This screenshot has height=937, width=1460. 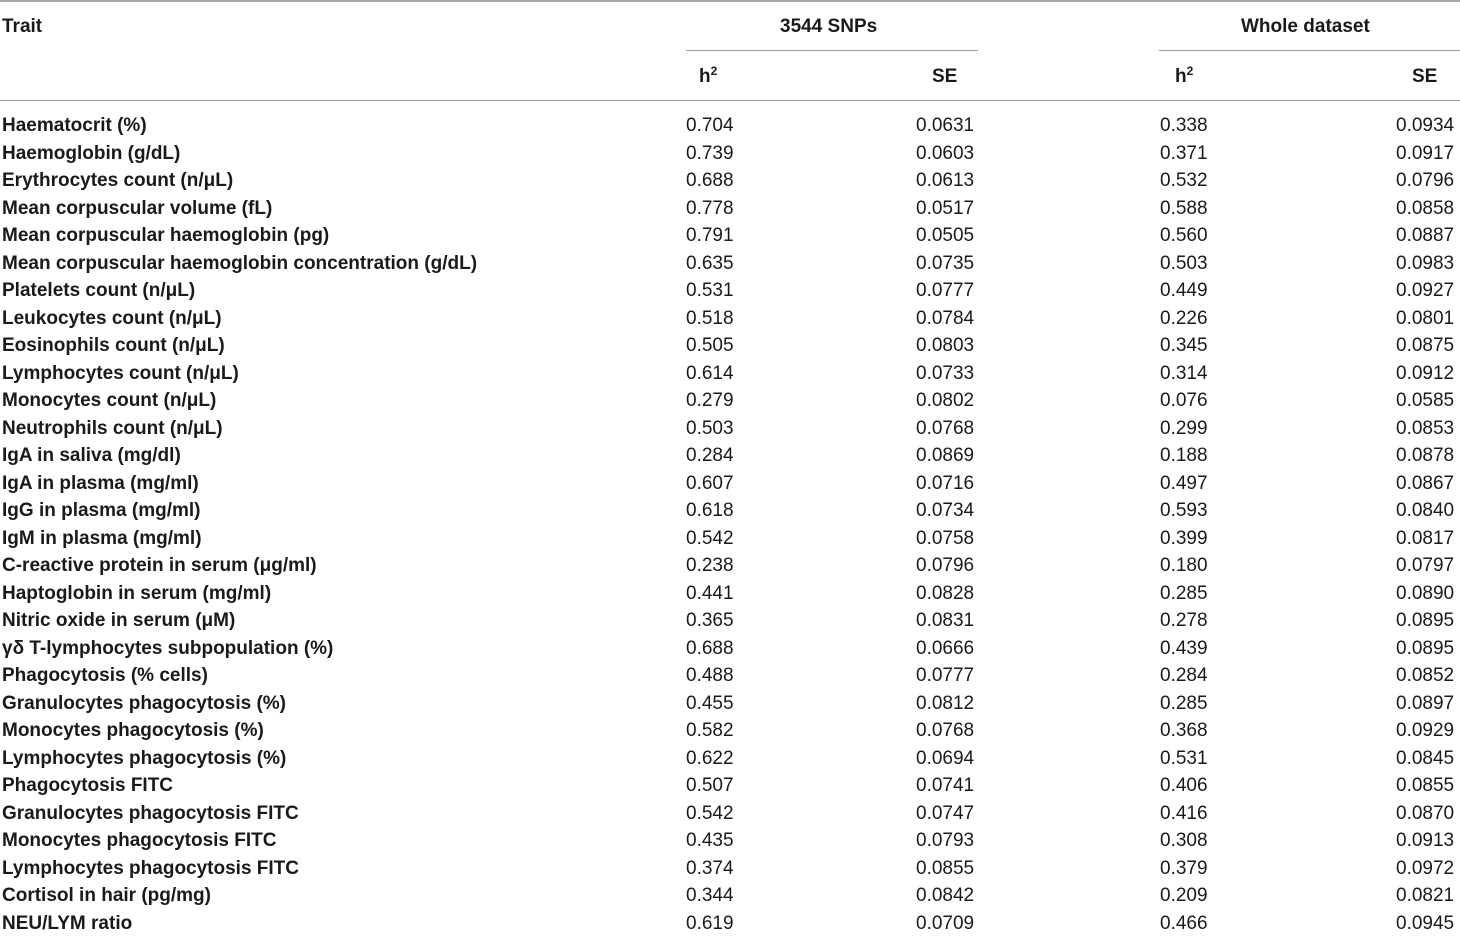 I want to click on h2-whole-cell: 0.371, so click(x=1184, y=154).